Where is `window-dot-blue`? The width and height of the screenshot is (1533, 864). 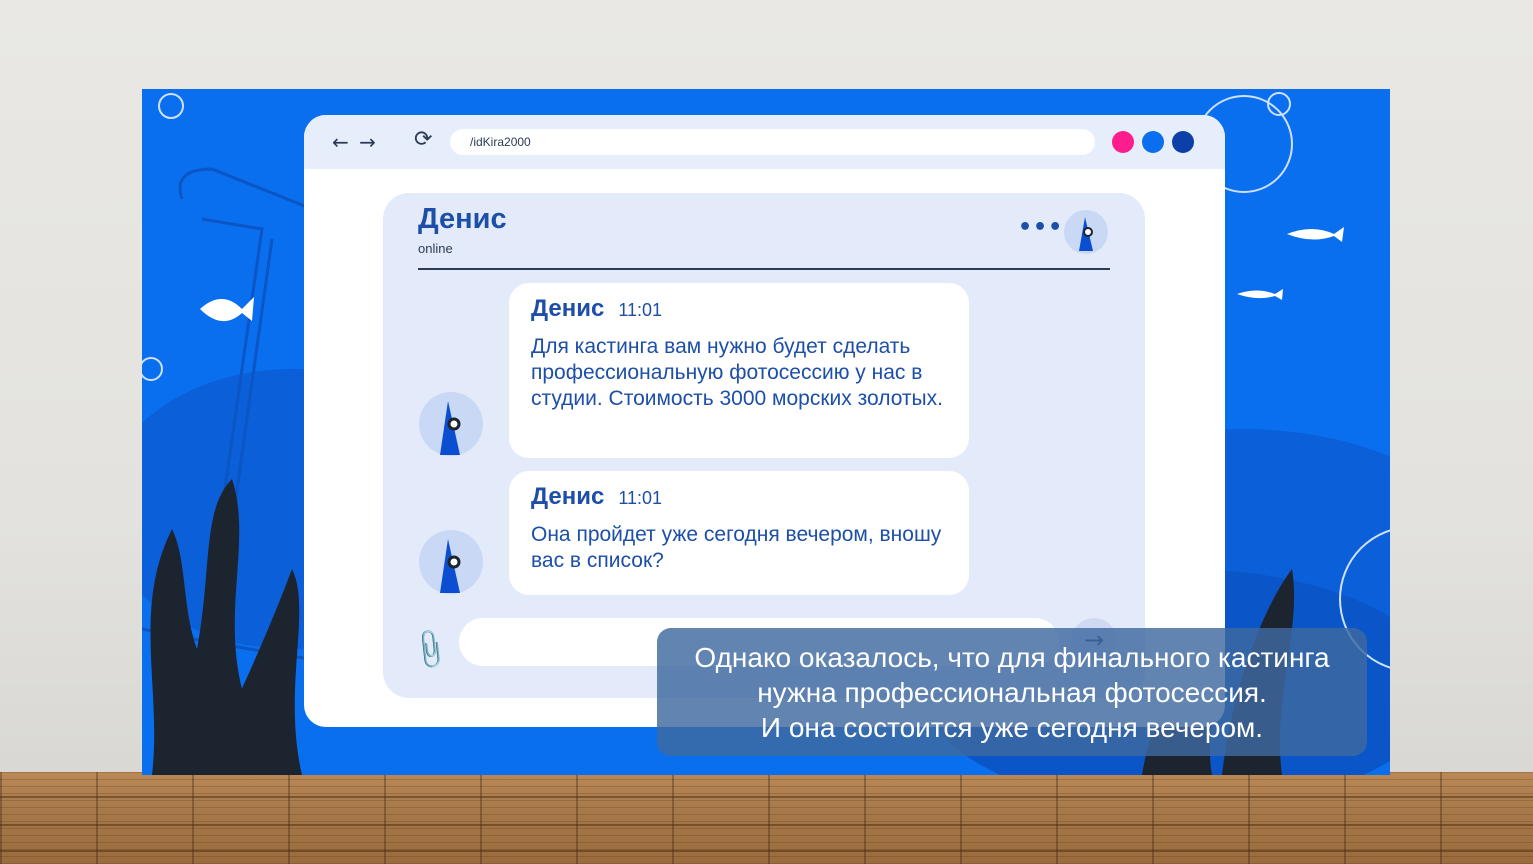
window-dot-blue is located at coordinates (1153, 142).